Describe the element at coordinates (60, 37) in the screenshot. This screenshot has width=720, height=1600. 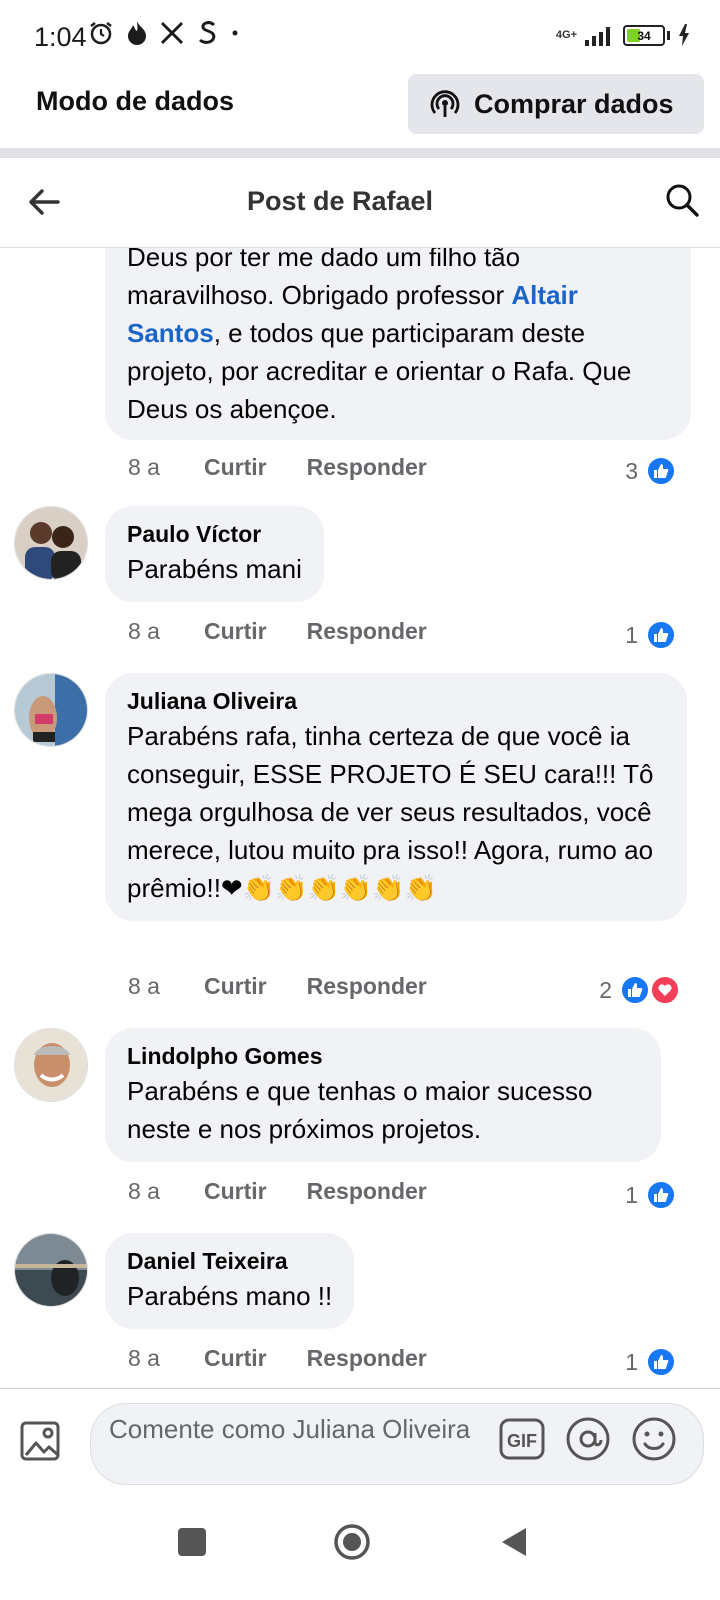
I see `status-time: 1:04` at that location.